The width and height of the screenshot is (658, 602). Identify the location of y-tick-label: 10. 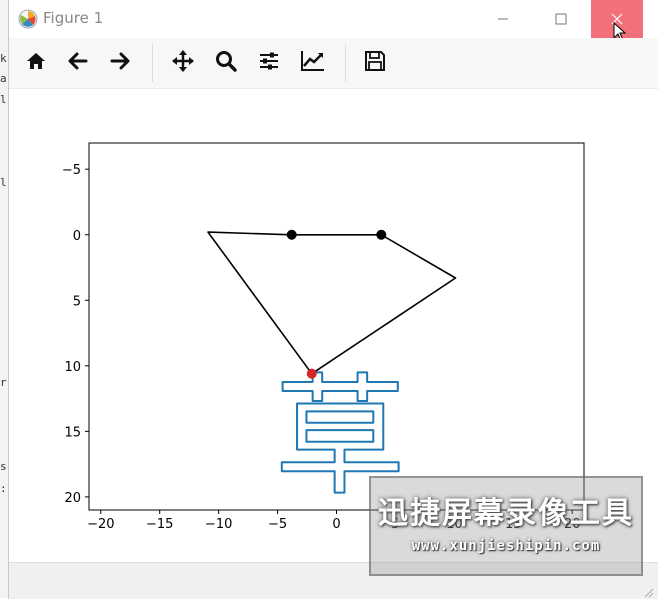
(72, 367).